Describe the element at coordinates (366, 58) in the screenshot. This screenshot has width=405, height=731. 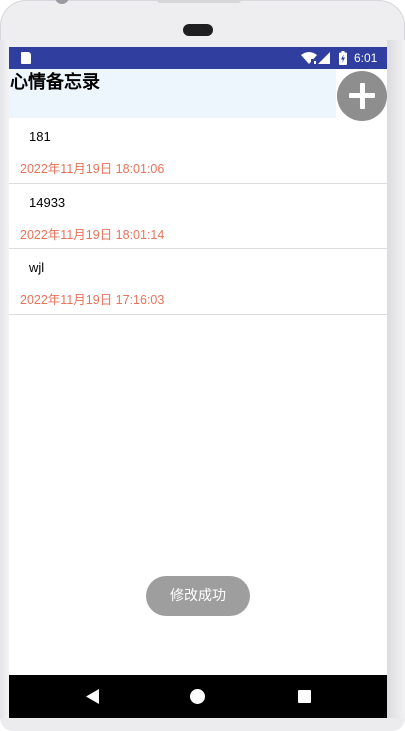
I see `status-time: 6:01` at that location.